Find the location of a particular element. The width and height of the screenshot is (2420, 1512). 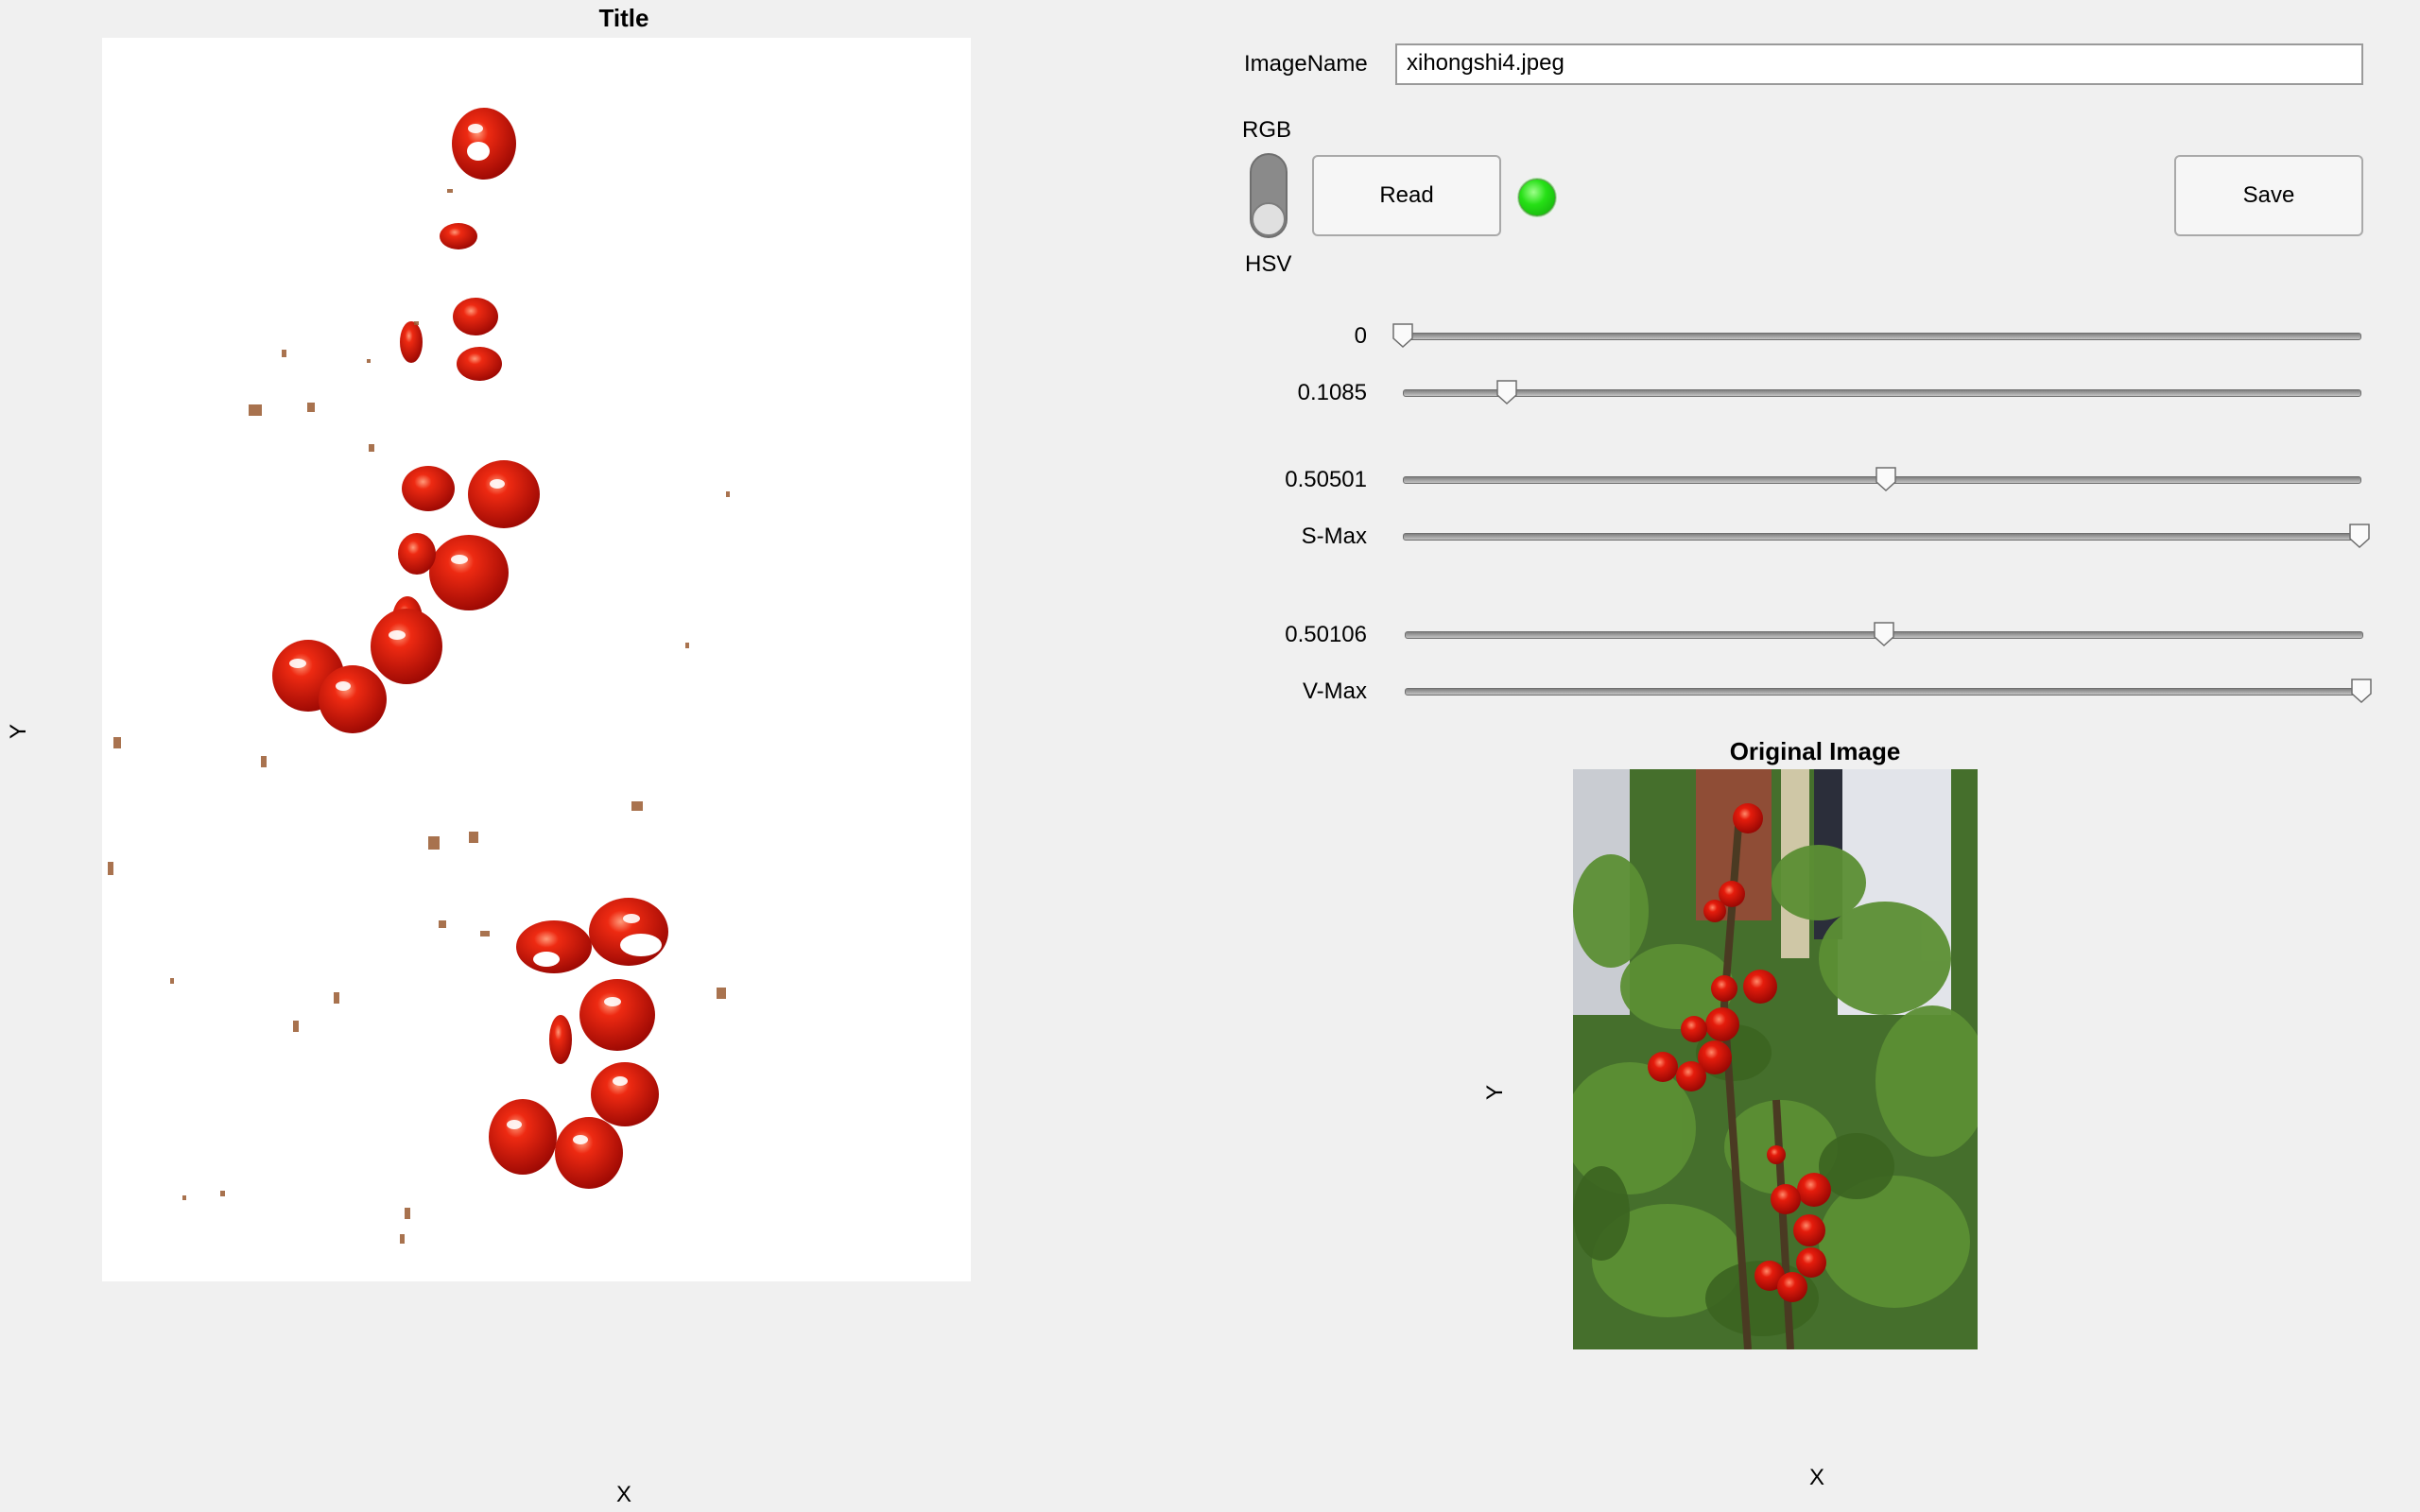

h-min-slider-label: 0 is located at coordinates (1360, 336).